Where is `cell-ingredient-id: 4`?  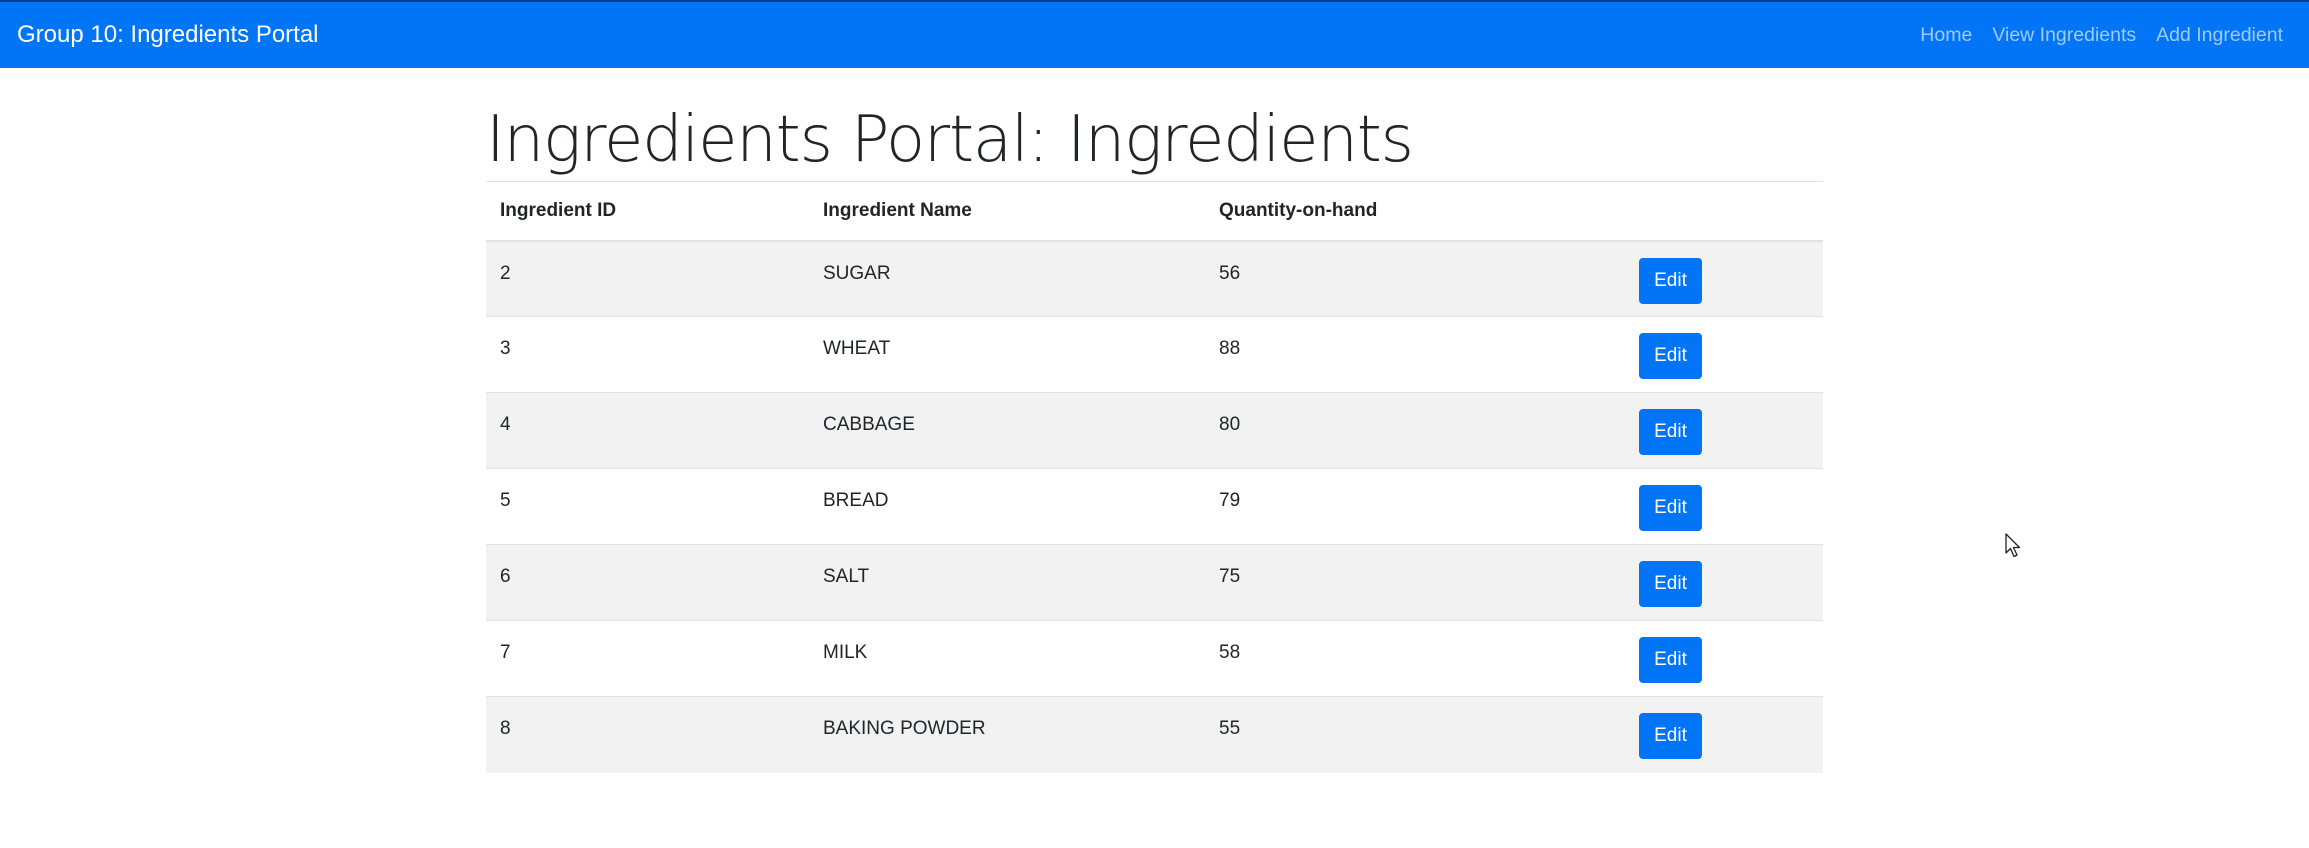
cell-ingredient-id: 4 is located at coordinates (647, 430).